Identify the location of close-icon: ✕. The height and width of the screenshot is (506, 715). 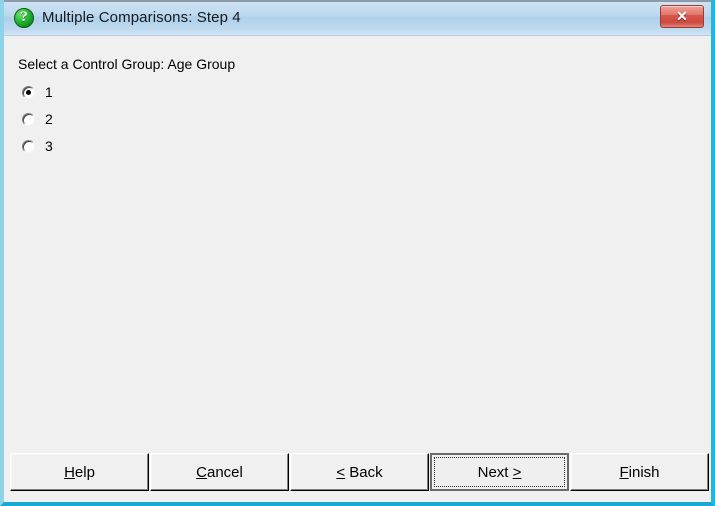
(682, 16).